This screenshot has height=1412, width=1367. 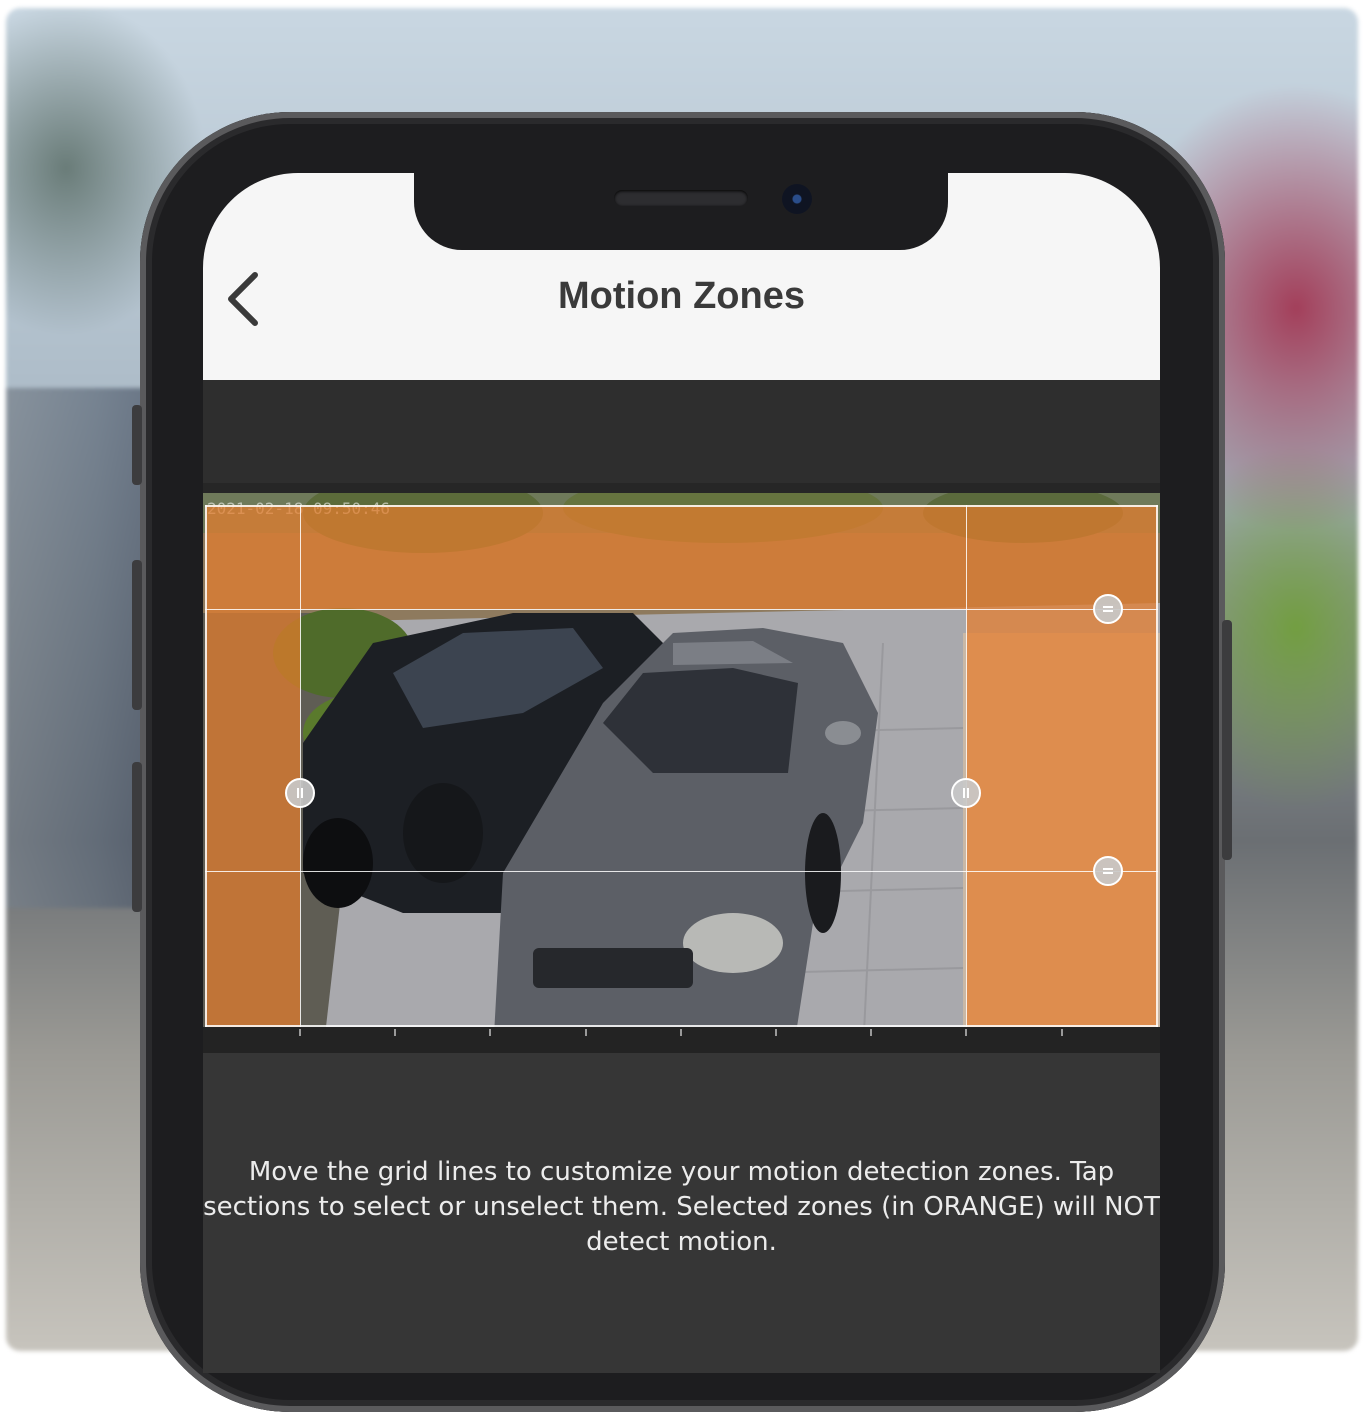 What do you see at coordinates (681, 431) in the screenshot?
I see `top-dark-band` at bounding box center [681, 431].